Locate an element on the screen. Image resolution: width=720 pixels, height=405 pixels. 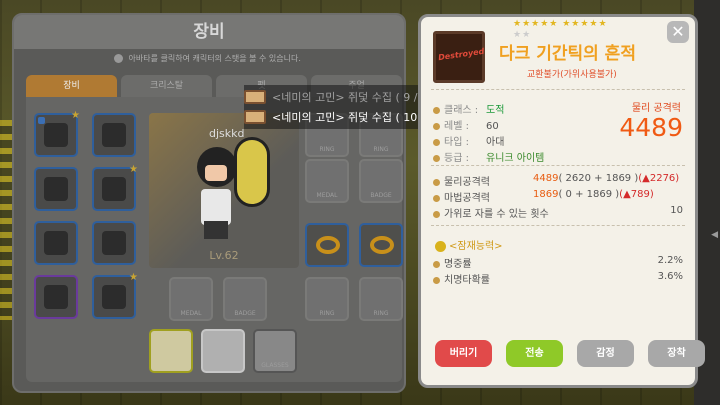
close-button: ✕ is located at coordinates (678, 32).